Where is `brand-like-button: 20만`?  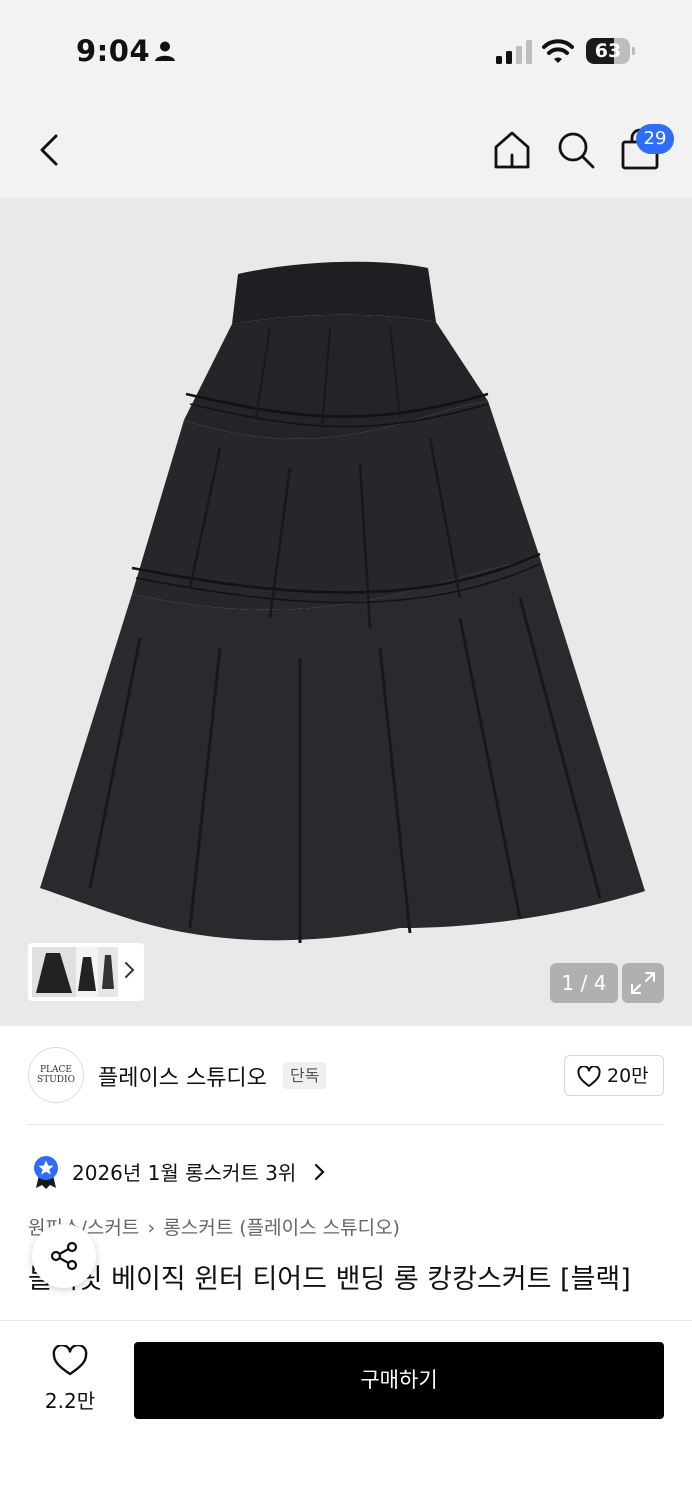 brand-like-button: 20만 is located at coordinates (614, 1075).